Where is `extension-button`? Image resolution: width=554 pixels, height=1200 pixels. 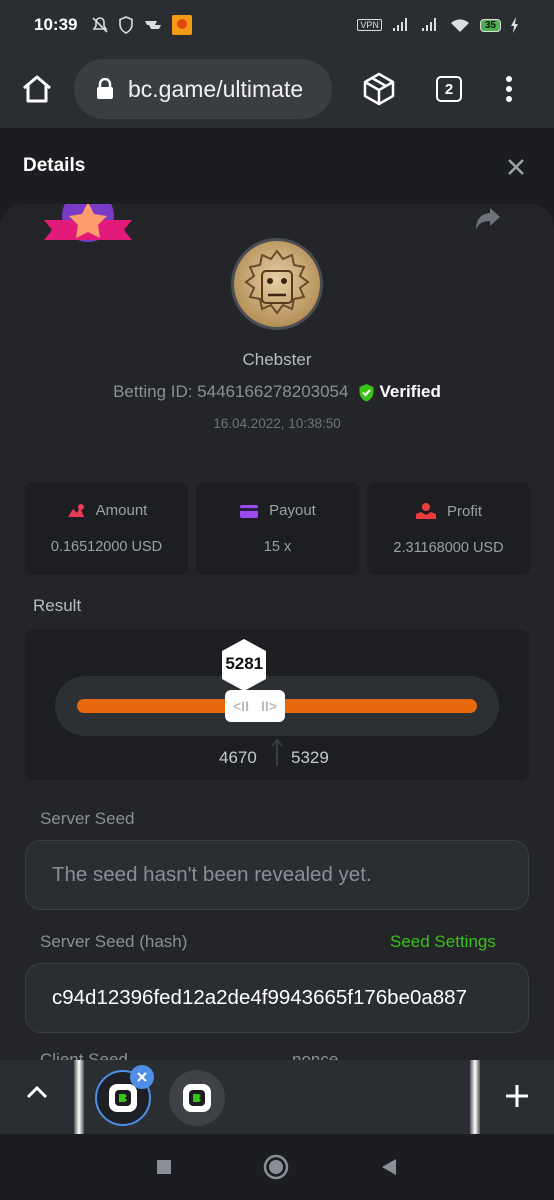
extension-button is located at coordinates (379, 89).